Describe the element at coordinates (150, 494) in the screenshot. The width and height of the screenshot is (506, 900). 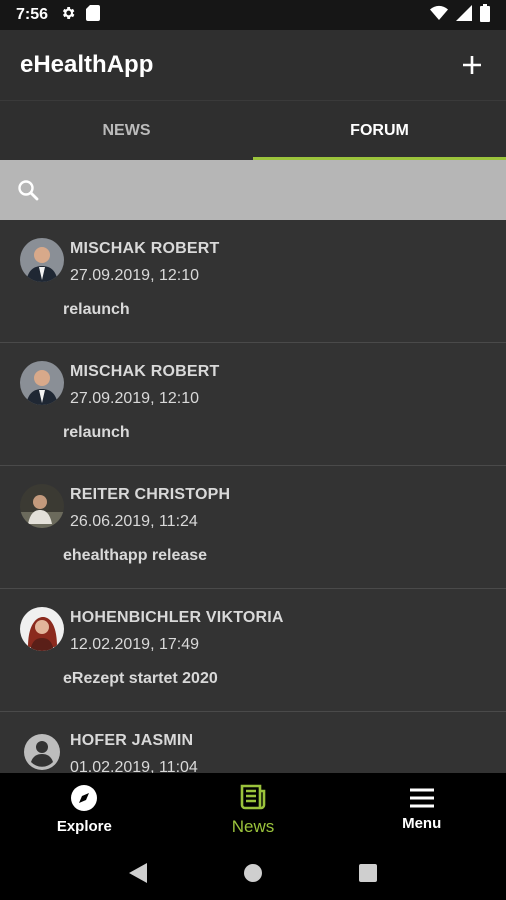
I see `post-author: REITER CHRISTOPH` at that location.